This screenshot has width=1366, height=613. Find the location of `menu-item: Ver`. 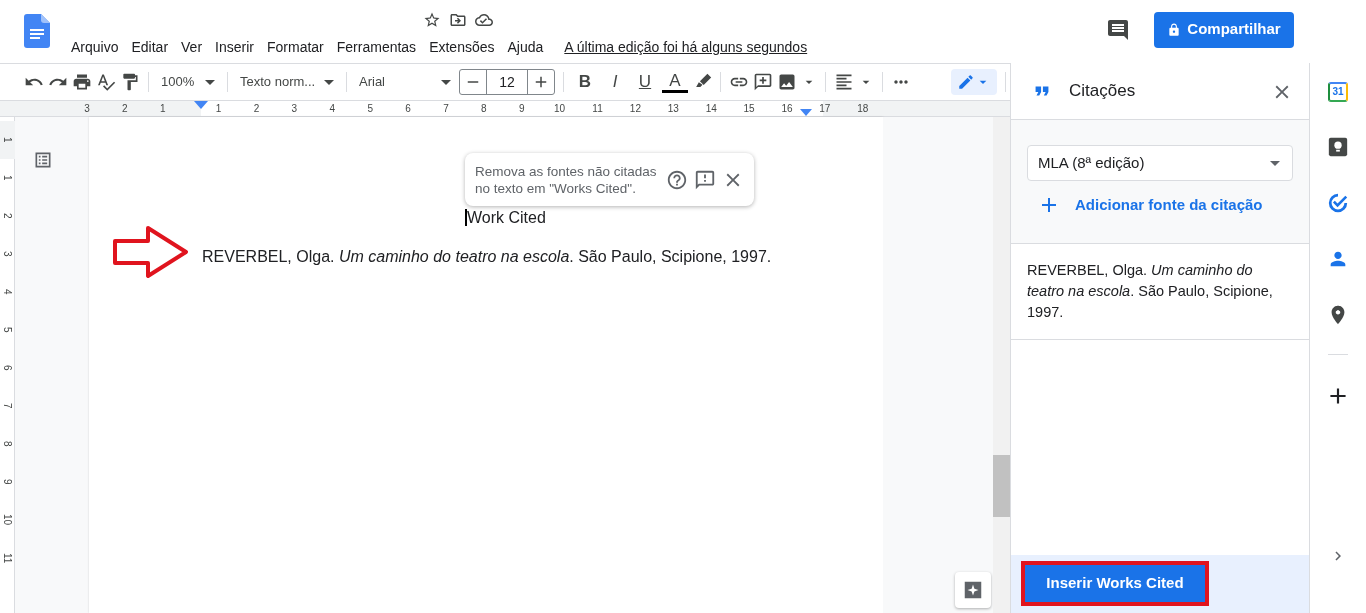

menu-item: Ver is located at coordinates (192, 47).